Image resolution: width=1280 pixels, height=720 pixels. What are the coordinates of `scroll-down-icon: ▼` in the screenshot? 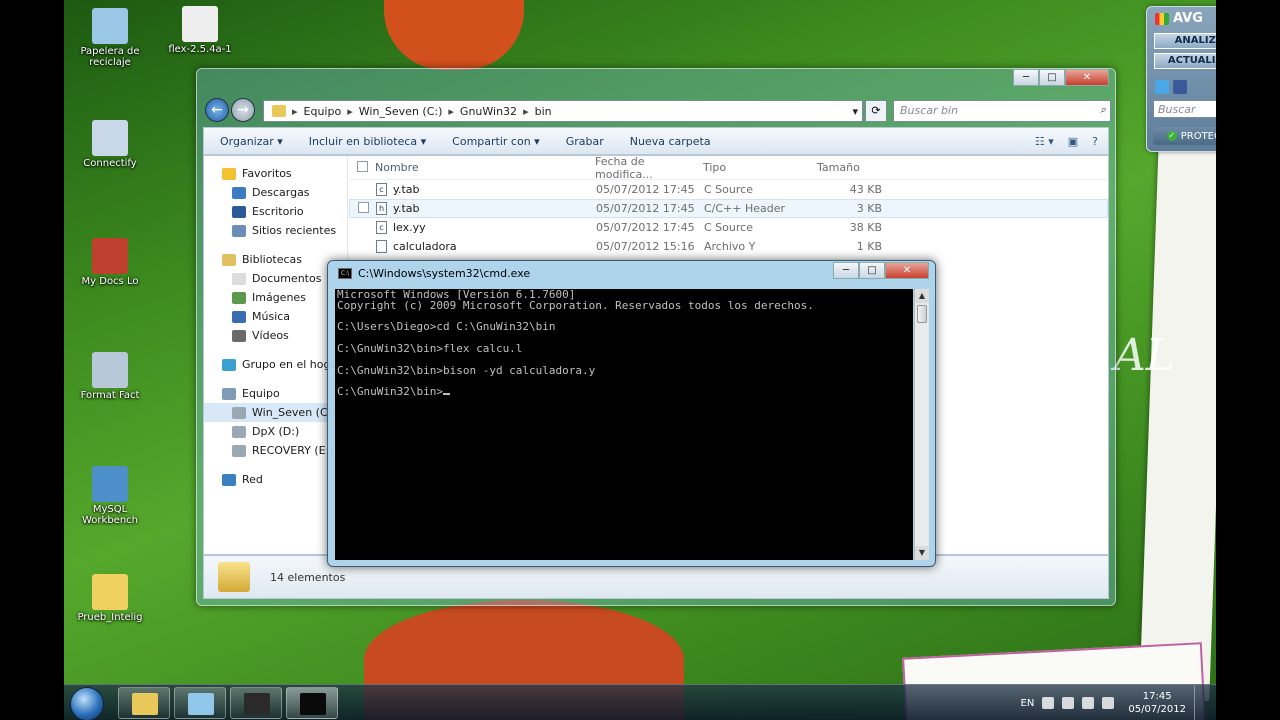 It's located at (922, 553).